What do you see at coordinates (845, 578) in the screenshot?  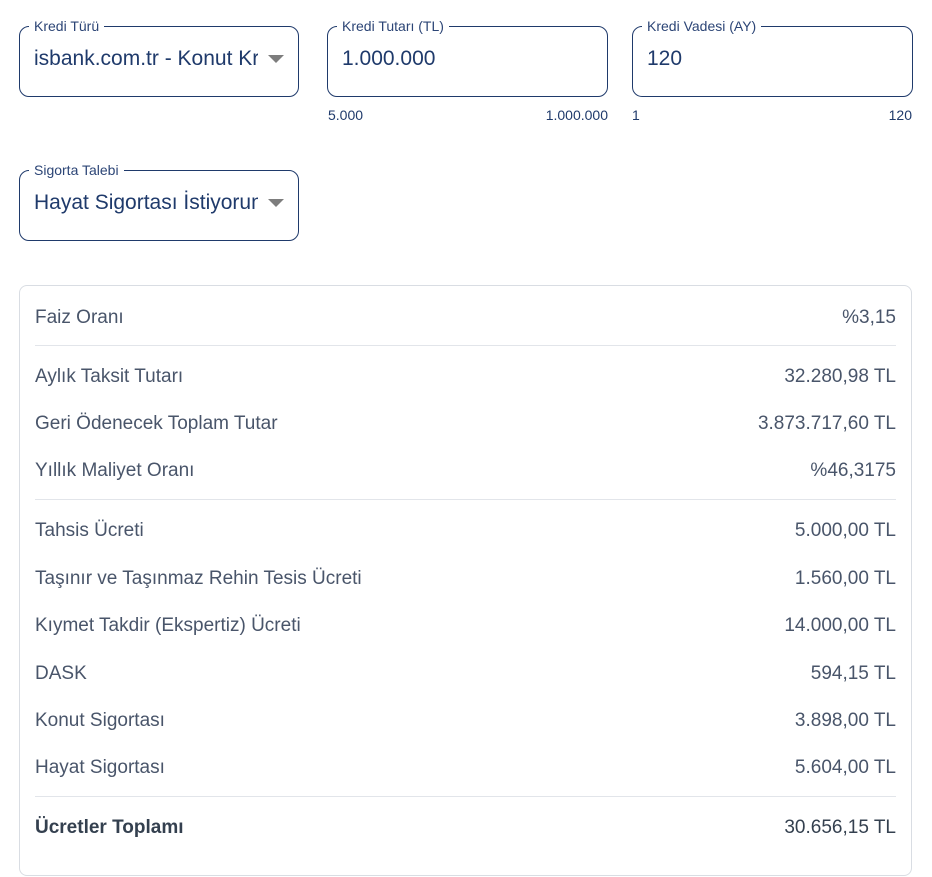 I see `mortgage-fee-value: 1.560,00 TL` at bounding box center [845, 578].